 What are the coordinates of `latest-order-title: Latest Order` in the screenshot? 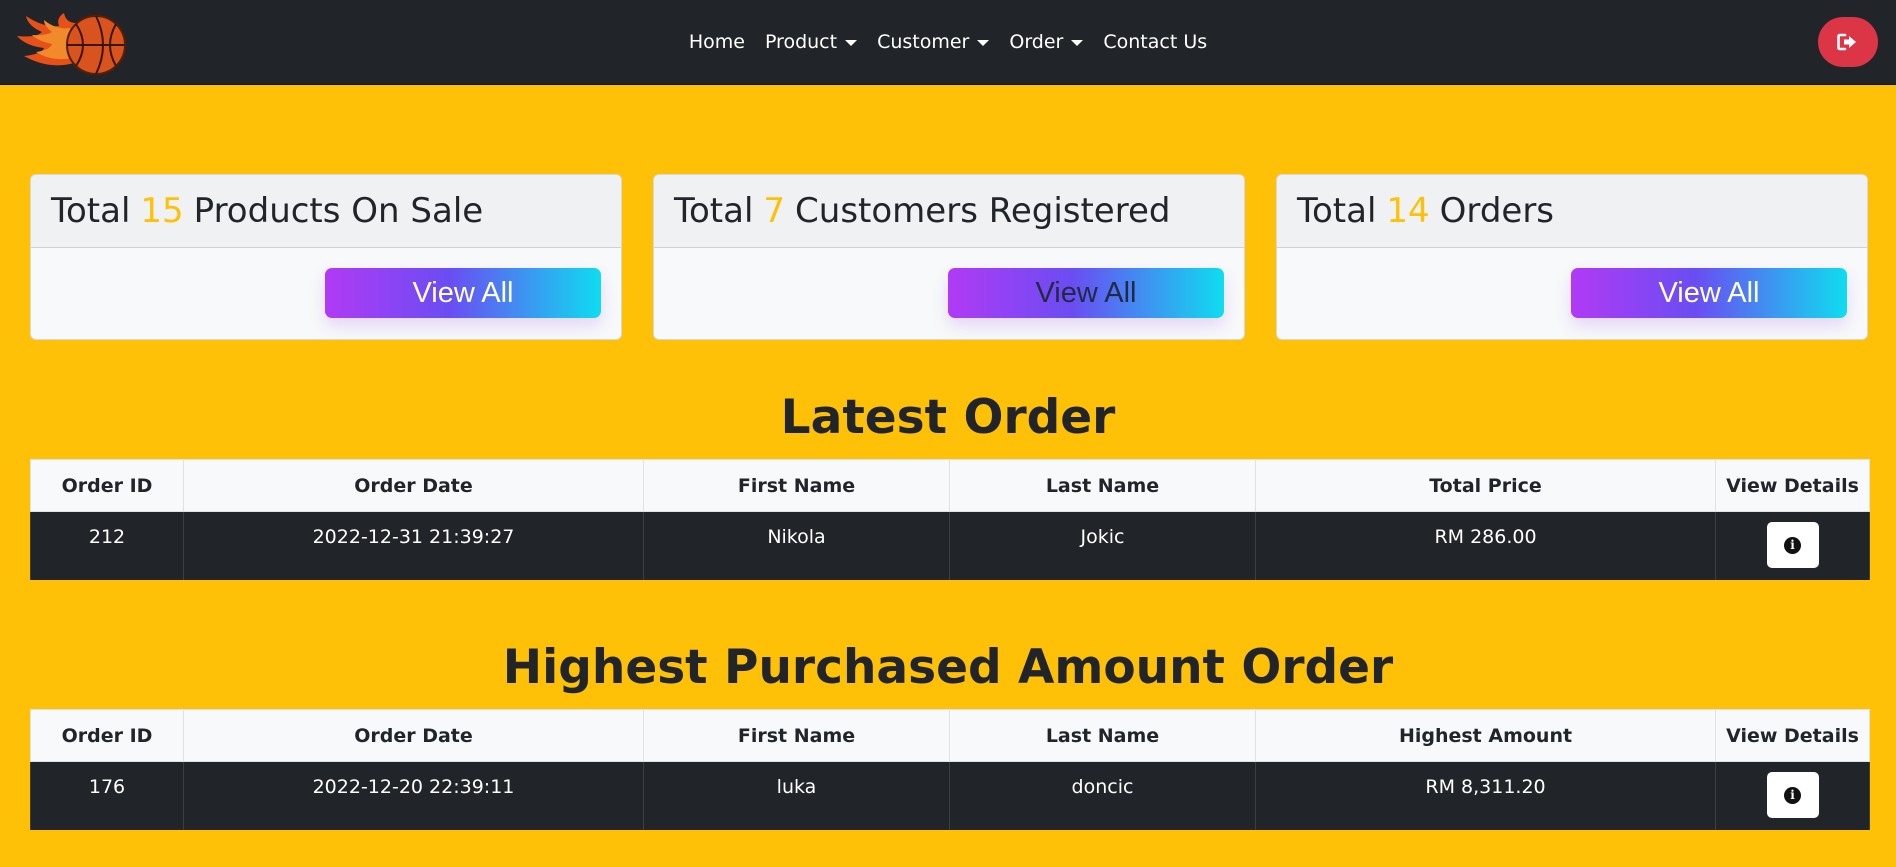 It's located at (948, 417).